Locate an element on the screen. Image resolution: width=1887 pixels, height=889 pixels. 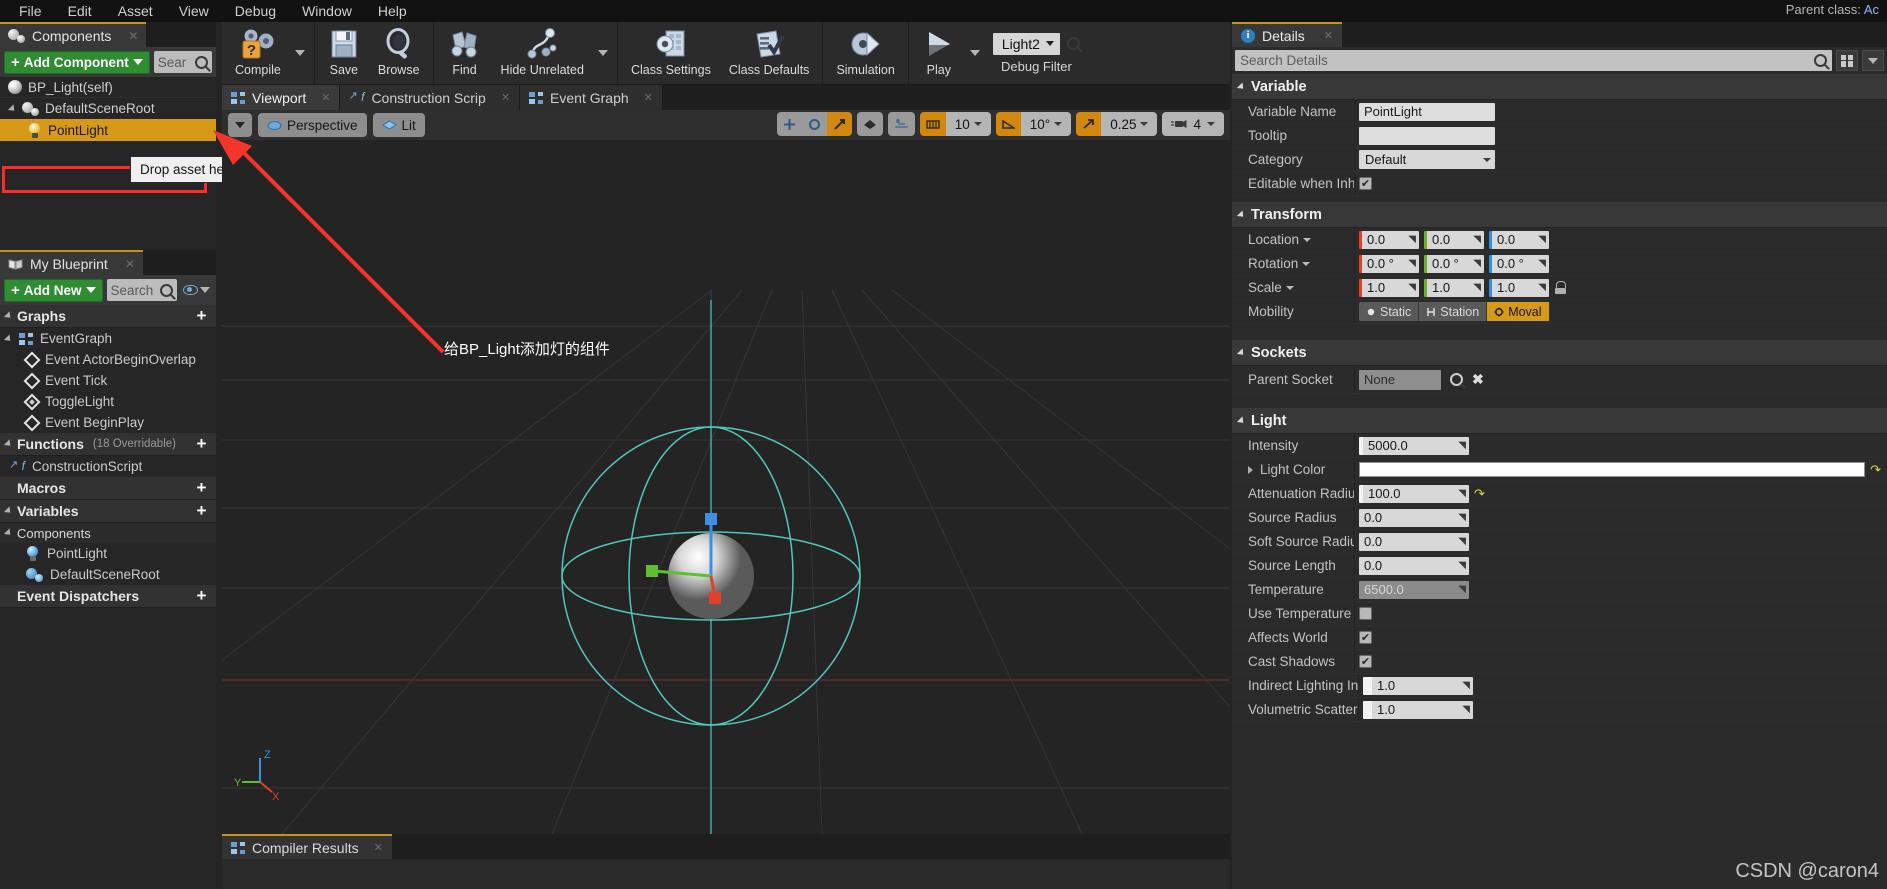
temperature-input: 6500.0 ◥ is located at coordinates (1414, 589).